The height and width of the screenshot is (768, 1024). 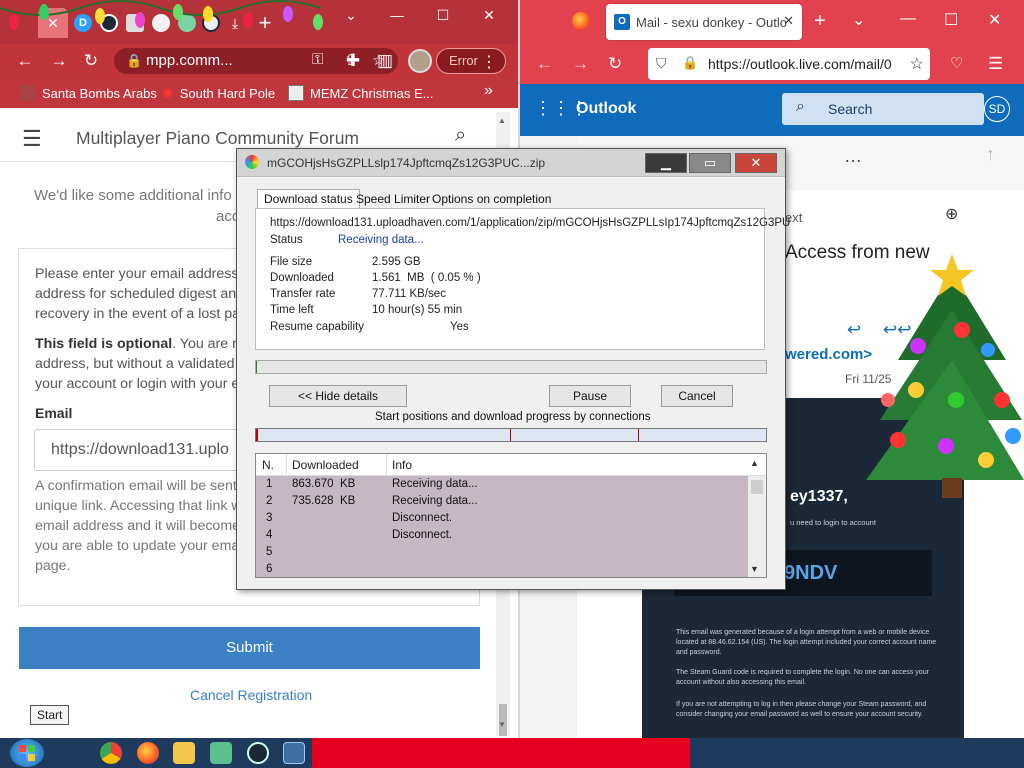 I want to click on connection-marker, so click(x=257, y=435).